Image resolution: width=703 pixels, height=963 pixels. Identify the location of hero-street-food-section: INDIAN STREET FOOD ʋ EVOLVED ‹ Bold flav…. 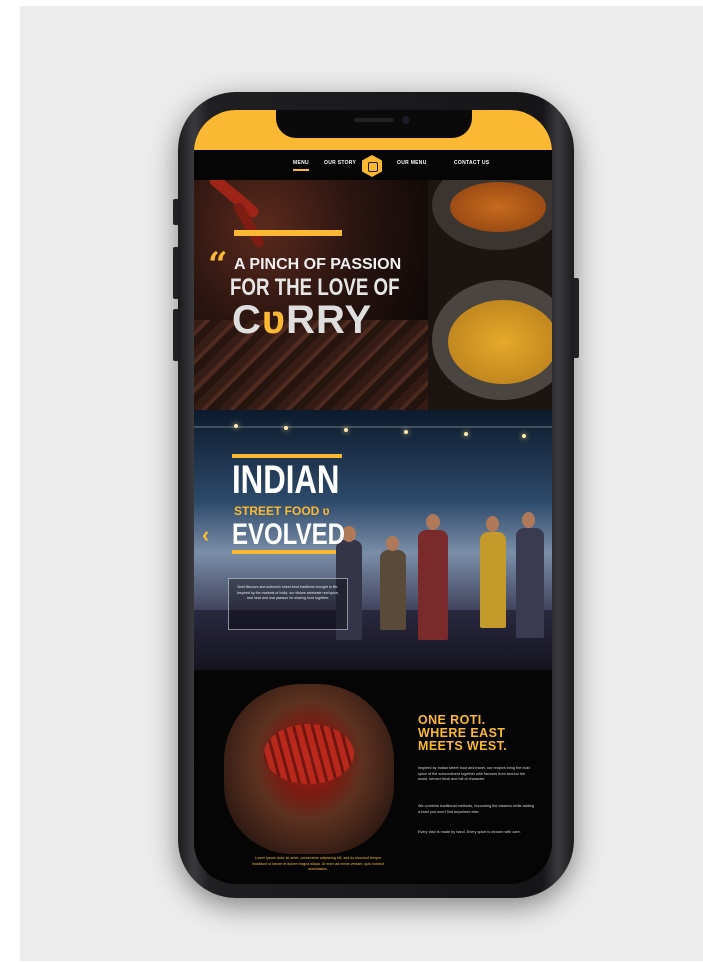
(373, 540).